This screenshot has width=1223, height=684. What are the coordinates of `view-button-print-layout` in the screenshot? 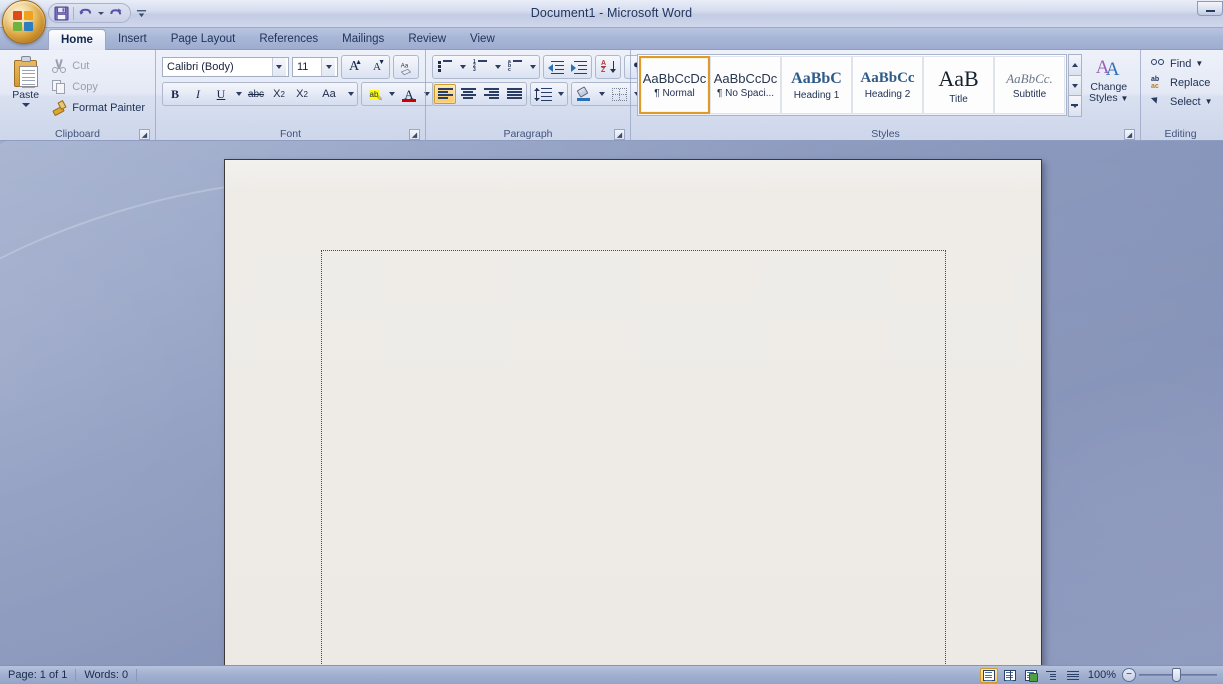 It's located at (988, 675).